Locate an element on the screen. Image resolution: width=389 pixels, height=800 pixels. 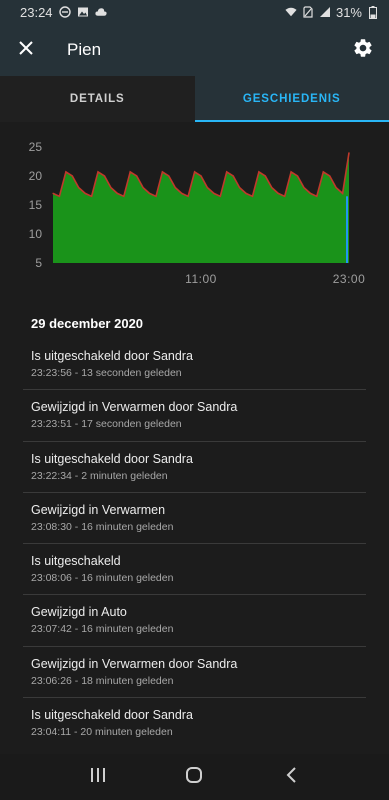
tab-history: GESCHIEDENIS is located at coordinates (291, 99).